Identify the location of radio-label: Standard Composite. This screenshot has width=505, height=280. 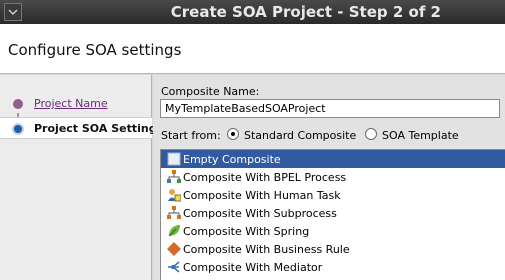
(300, 135).